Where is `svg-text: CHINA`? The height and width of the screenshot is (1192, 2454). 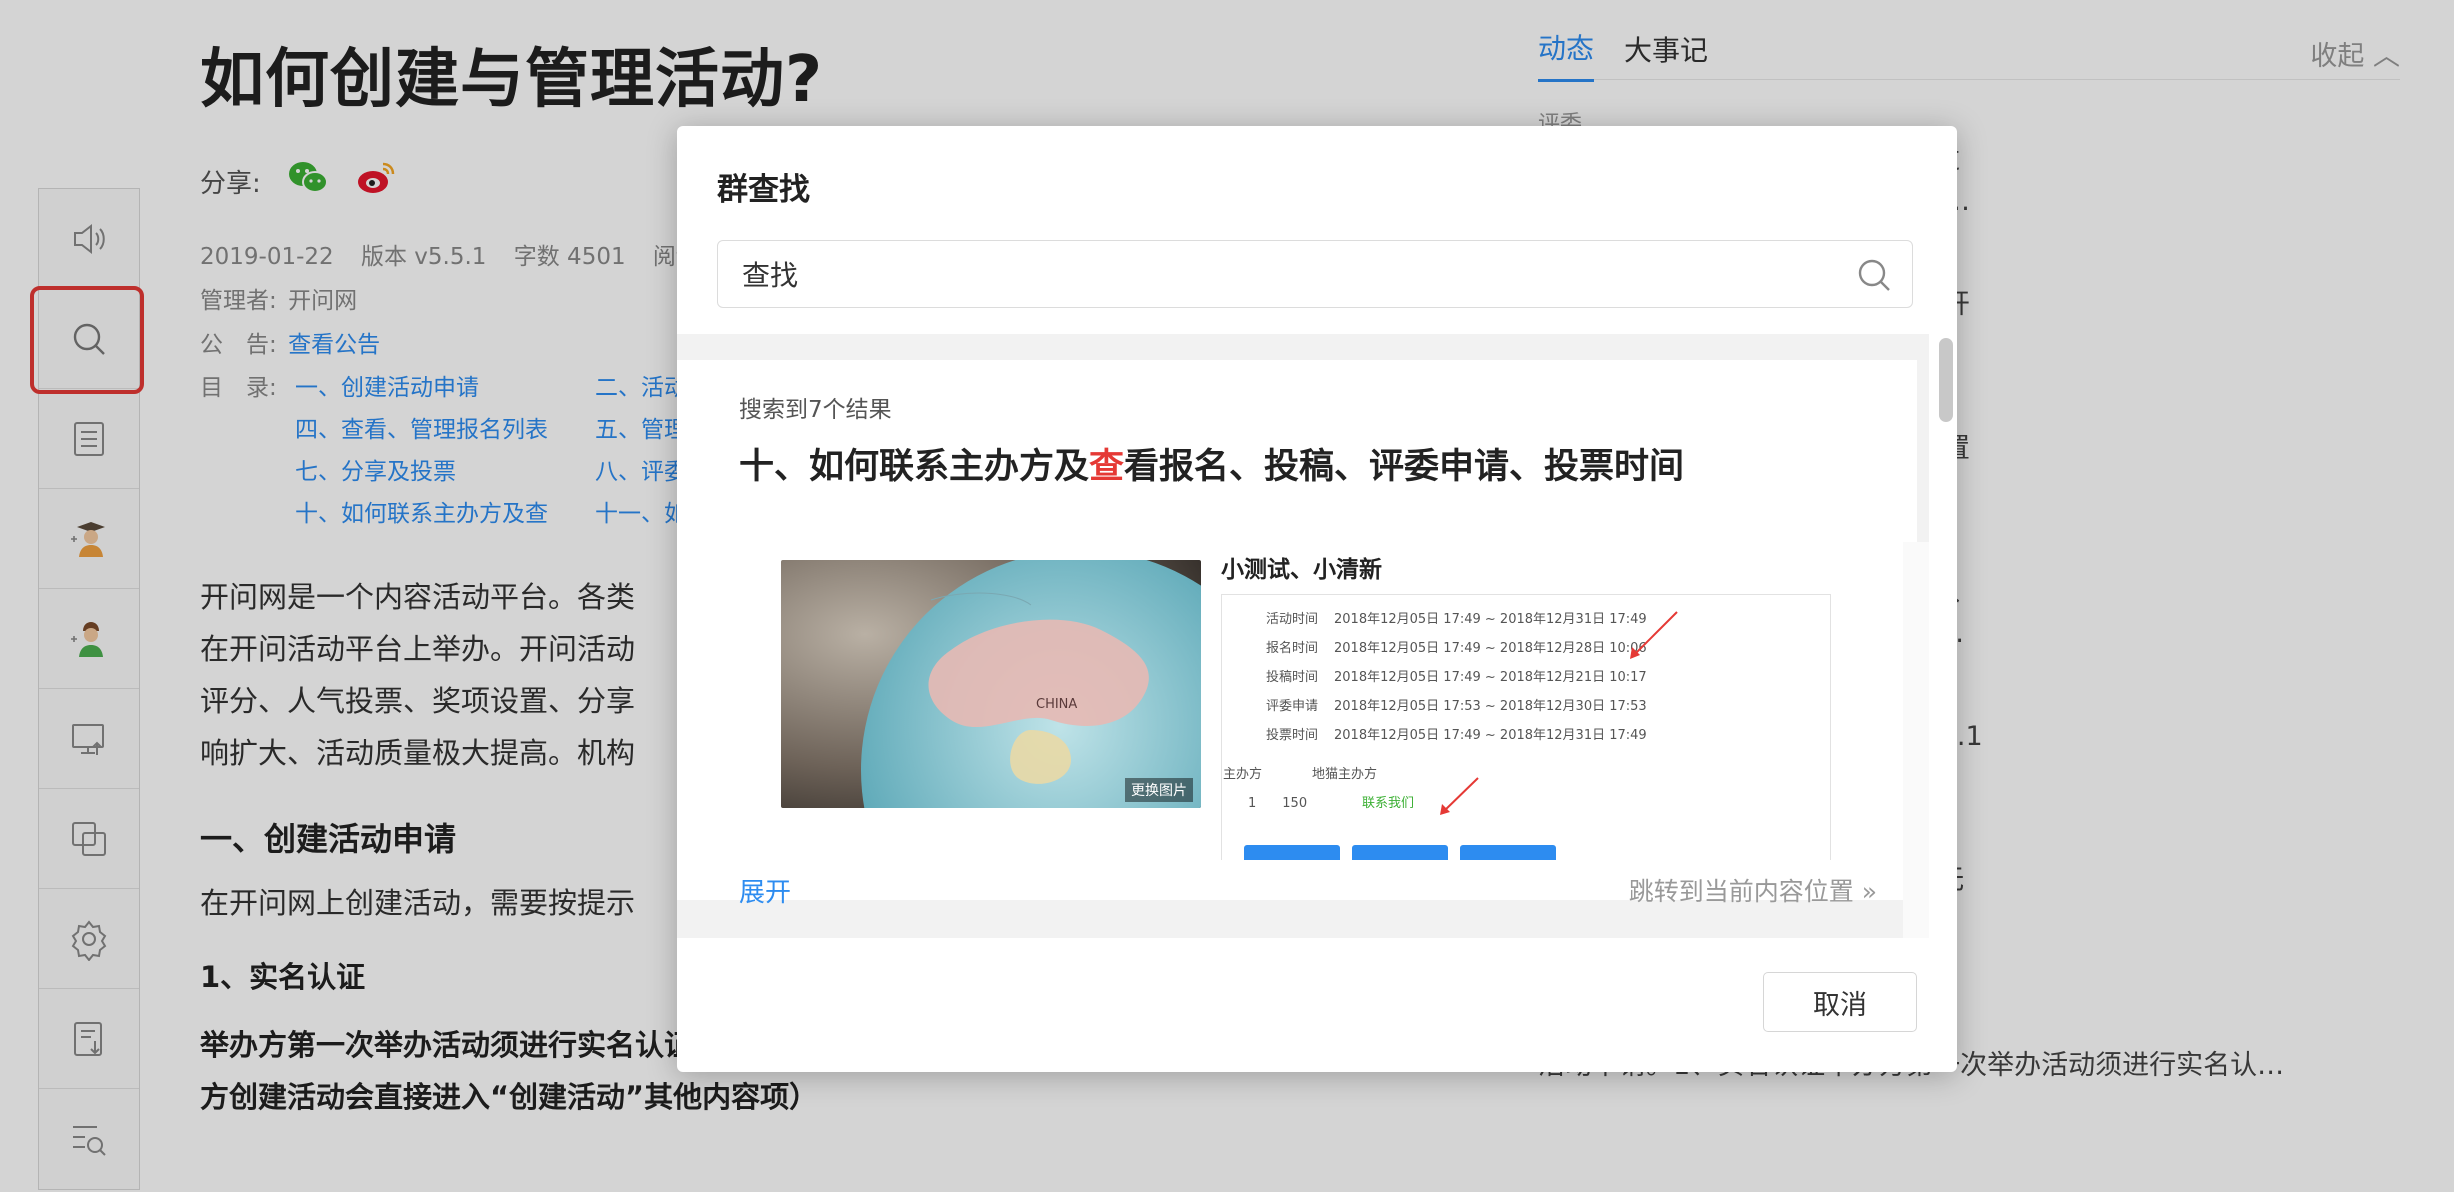 svg-text: CHINA is located at coordinates (1056, 704).